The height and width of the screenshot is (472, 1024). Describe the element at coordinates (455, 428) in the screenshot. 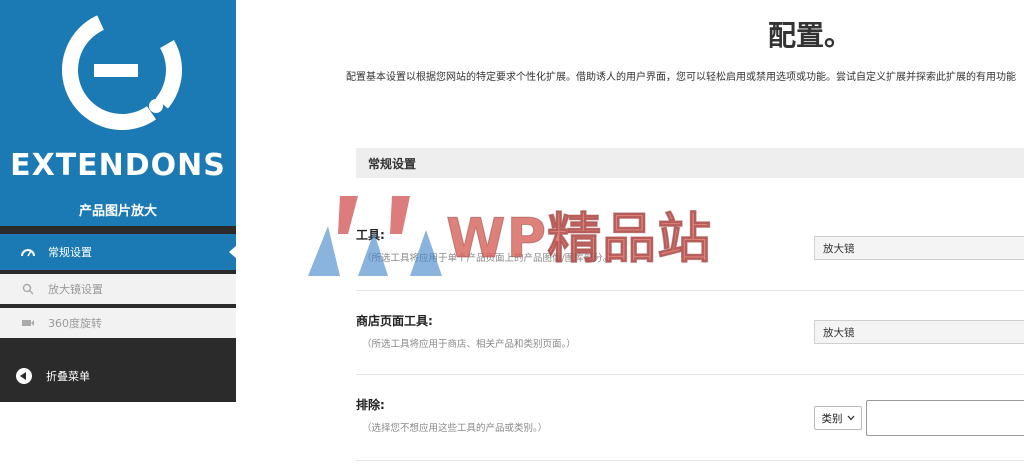

I see `exclude-help-text: （选择您不想应用这些工具的产品或类别。）` at that location.